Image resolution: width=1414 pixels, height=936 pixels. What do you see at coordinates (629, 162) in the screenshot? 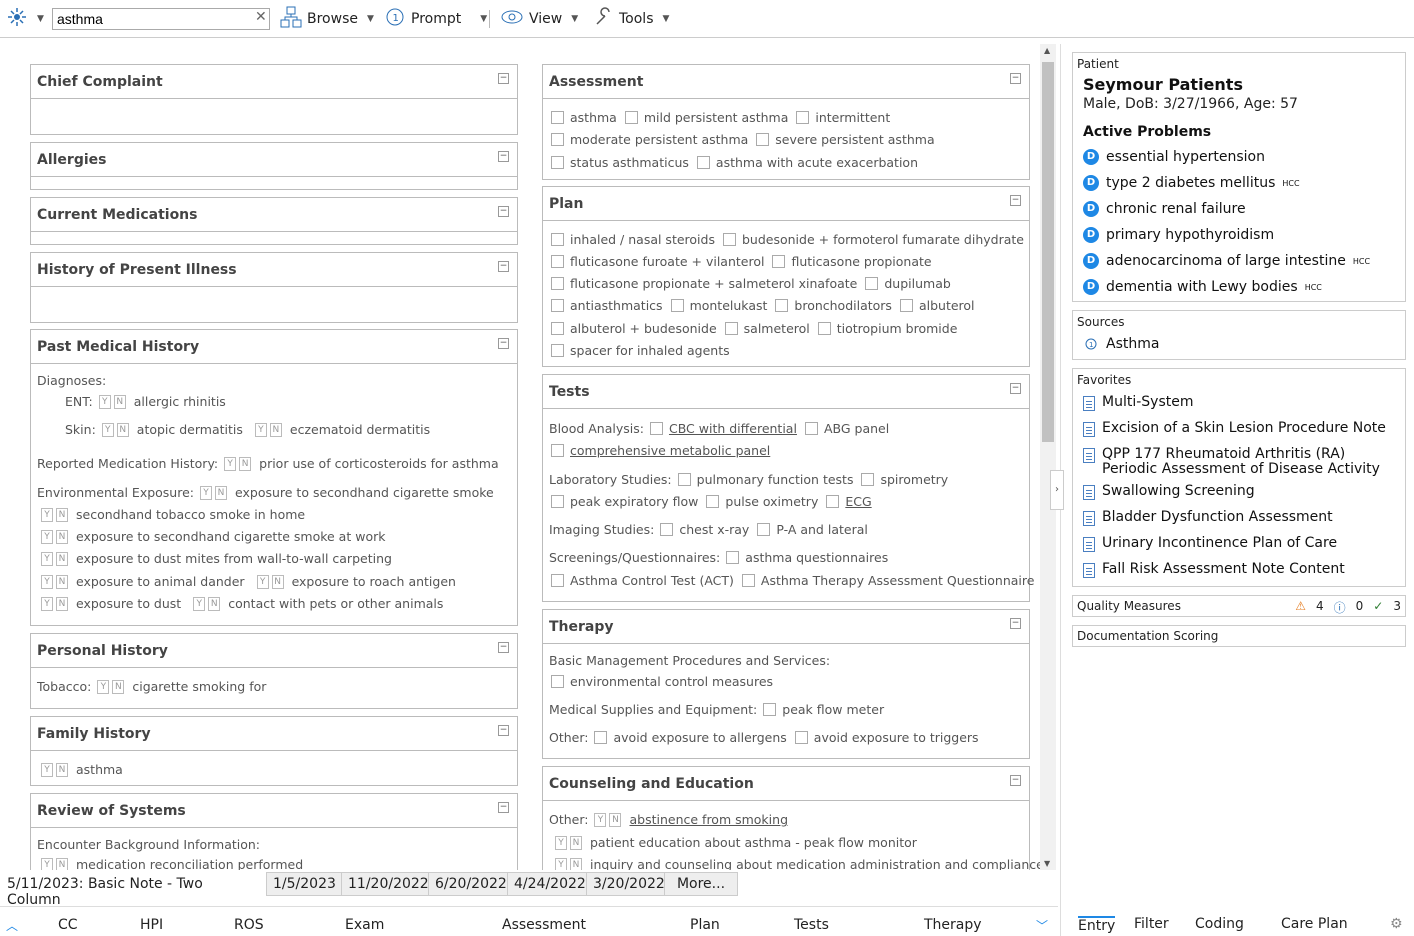
I see `checkbox-label: status asthmaticus` at bounding box center [629, 162].